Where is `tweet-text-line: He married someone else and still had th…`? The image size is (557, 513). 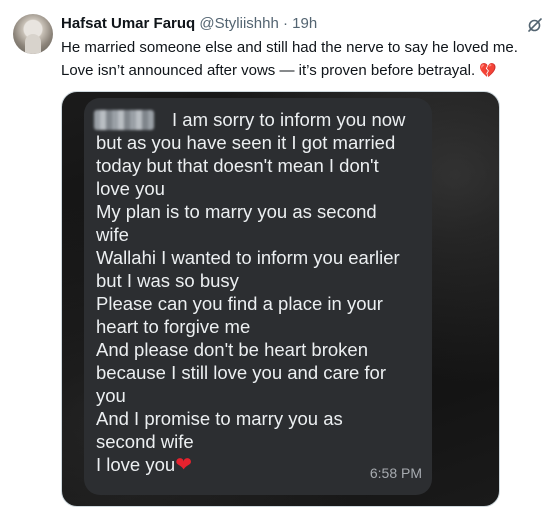
tweet-text-line: He married someone else and still had th… is located at coordinates (289, 47).